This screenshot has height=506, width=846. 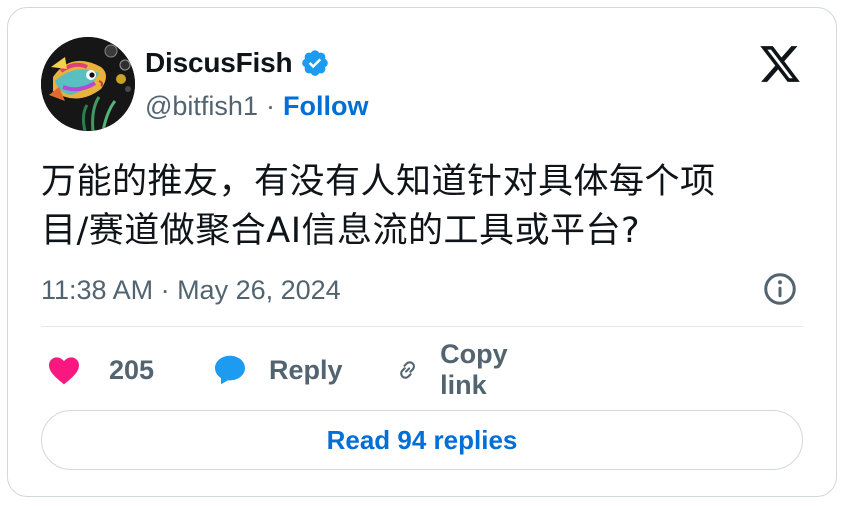 I want to click on read-replies-label: Read 94 replies, so click(x=422, y=439).